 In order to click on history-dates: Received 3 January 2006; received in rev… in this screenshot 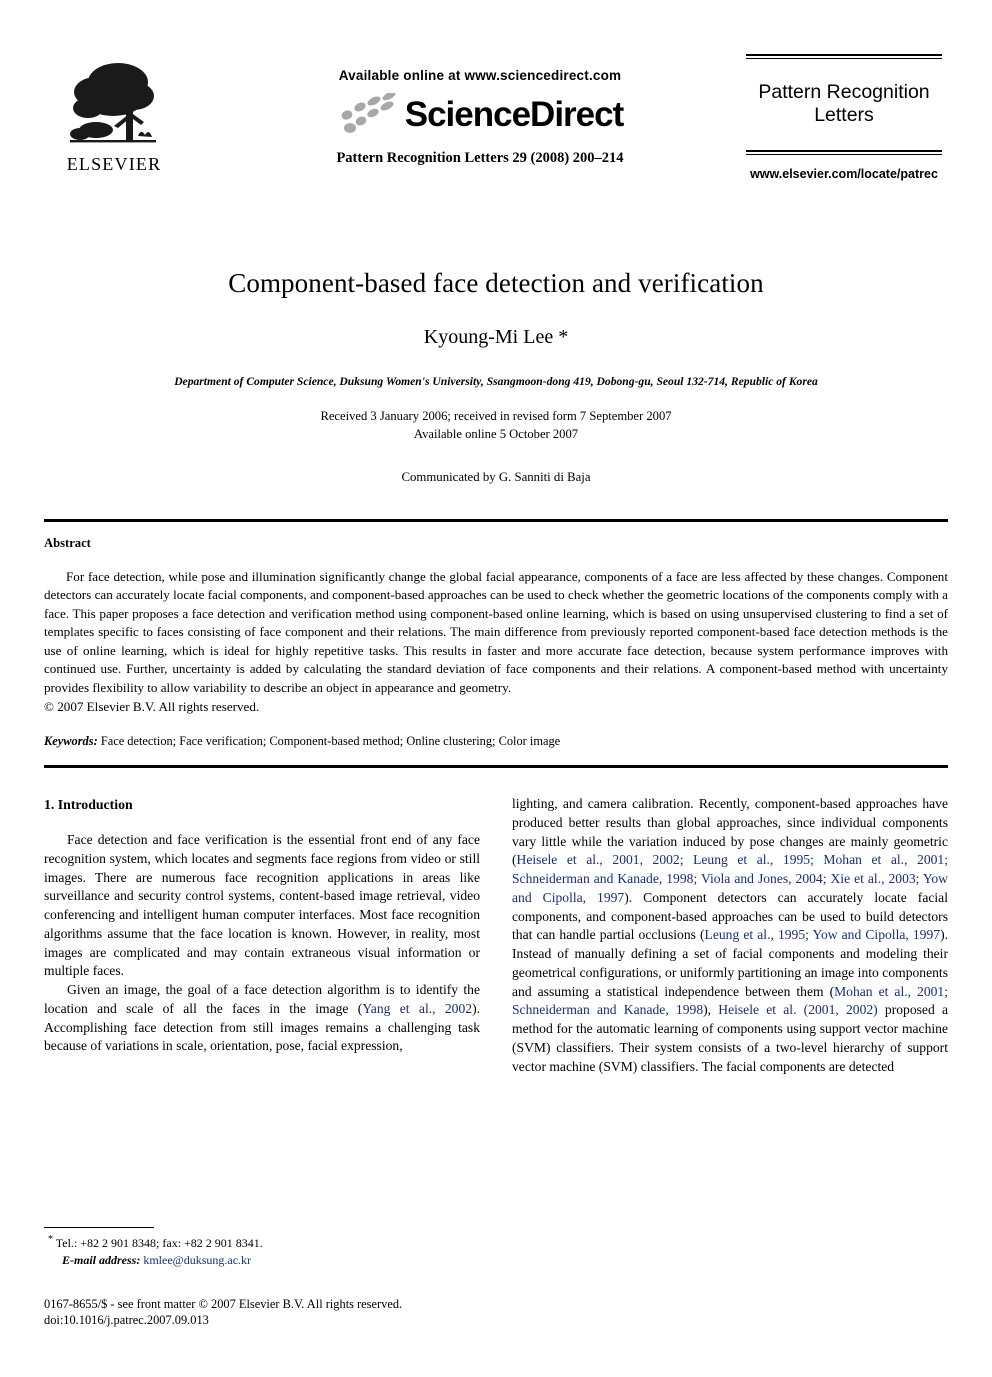, I will do `click(496, 425)`.